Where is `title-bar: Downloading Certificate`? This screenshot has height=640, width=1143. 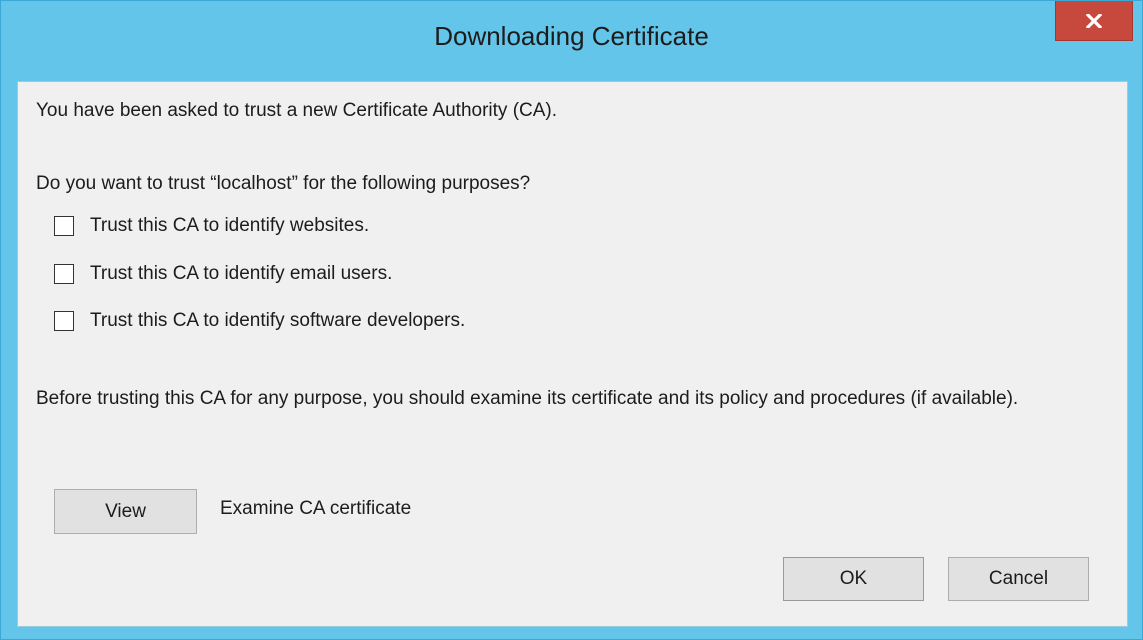
title-bar: Downloading Certificate is located at coordinates (571, 41).